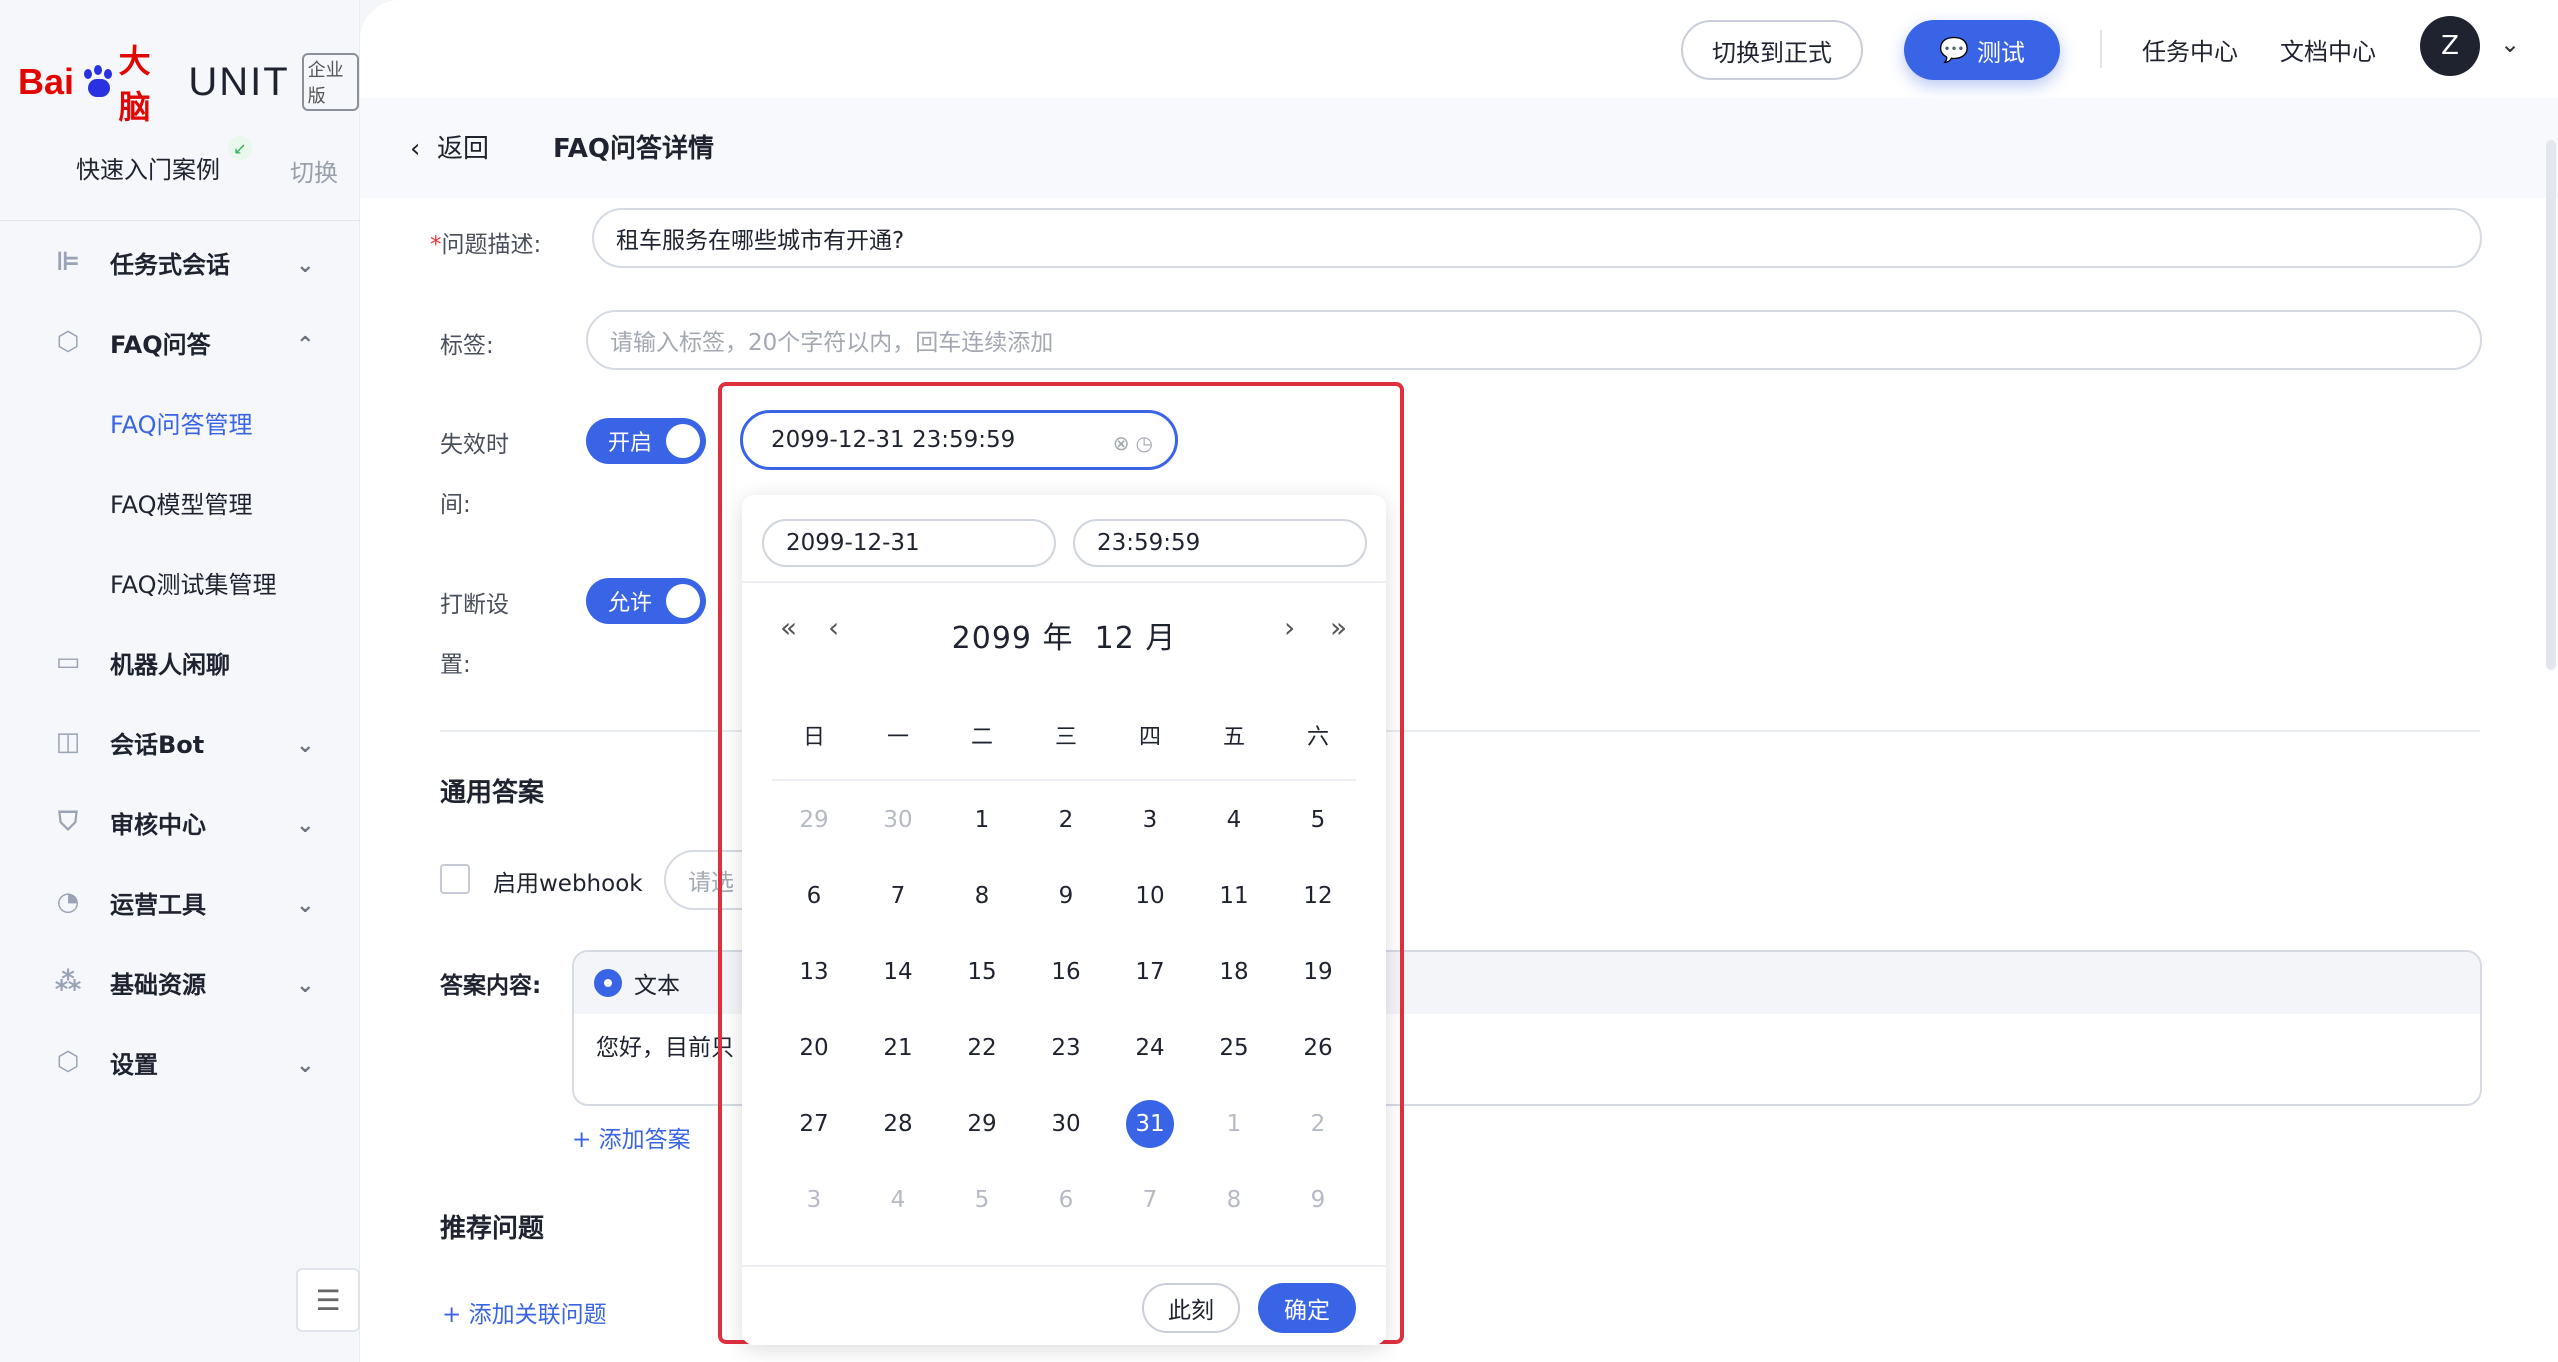  What do you see at coordinates (1150, 1048) in the screenshot?
I see `calendar-day: 24` at bounding box center [1150, 1048].